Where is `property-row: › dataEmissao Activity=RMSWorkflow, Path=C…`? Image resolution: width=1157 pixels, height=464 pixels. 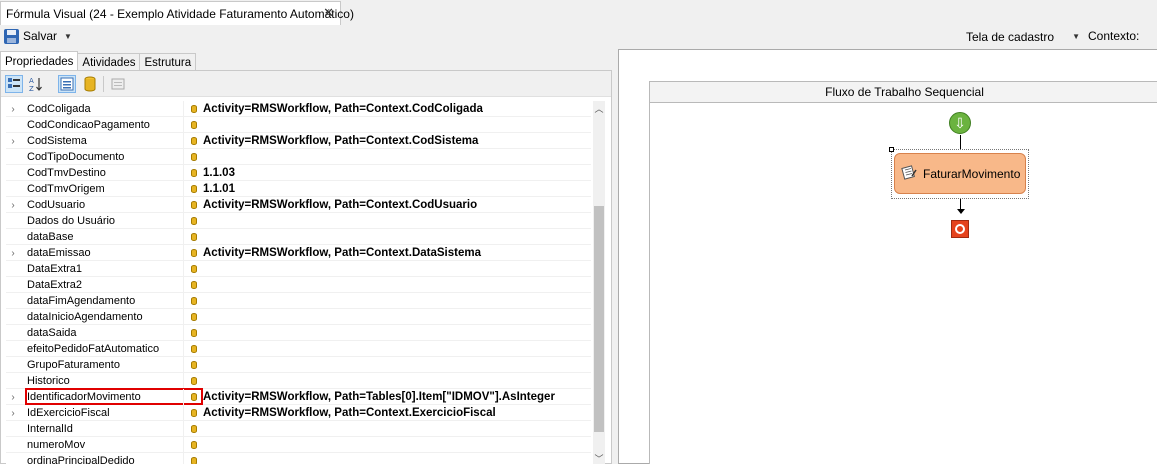
property-row: › dataEmissao Activity=RMSWorkflow, Path=C… is located at coordinates (298, 253).